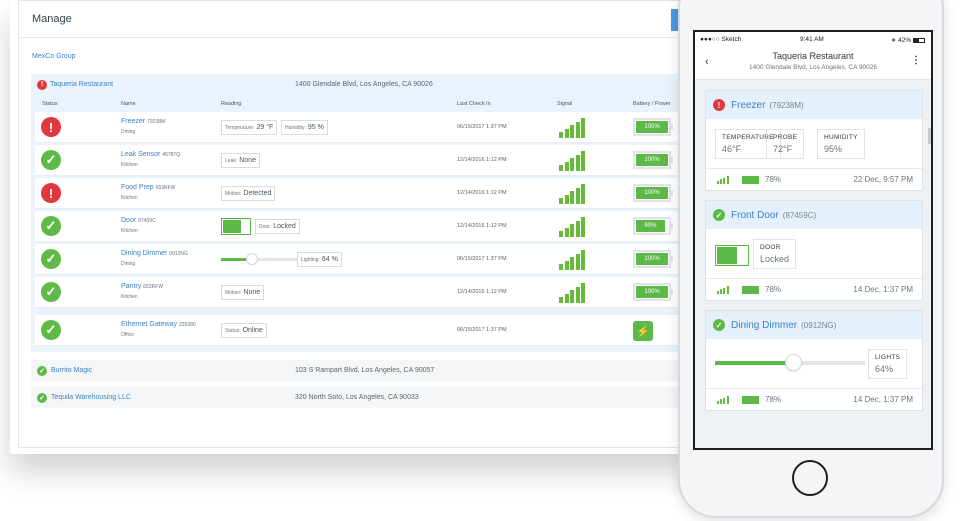 The image size is (960, 521). Describe the element at coordinates (138, 220) in the screenshot. I see `device-name: Door 87459C` at that location.